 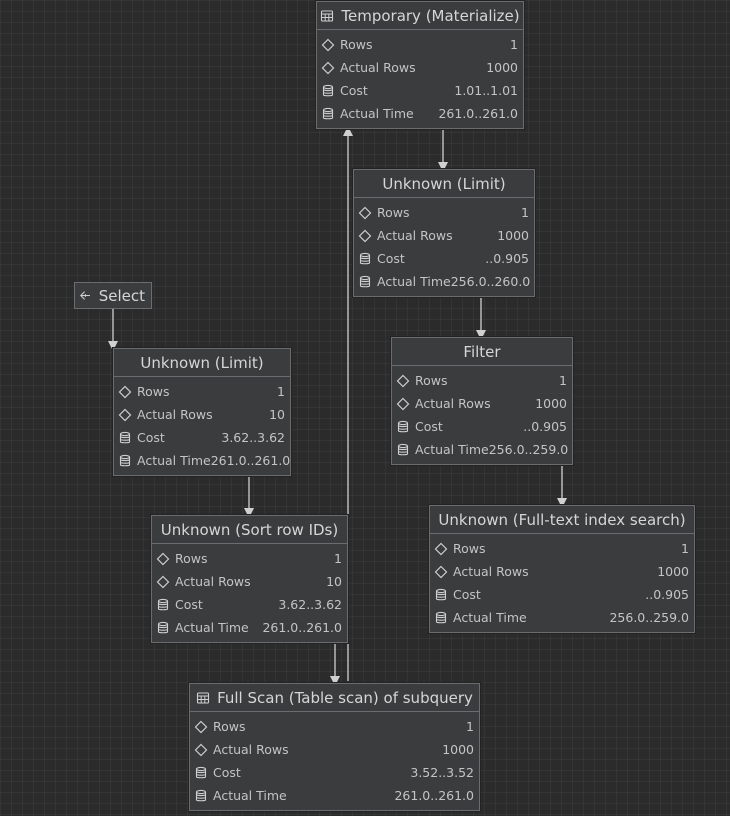 What do you see at coordinates (121, 295) in the screenshot?
I see `select-label: Select` at bounding box center [121, 295].